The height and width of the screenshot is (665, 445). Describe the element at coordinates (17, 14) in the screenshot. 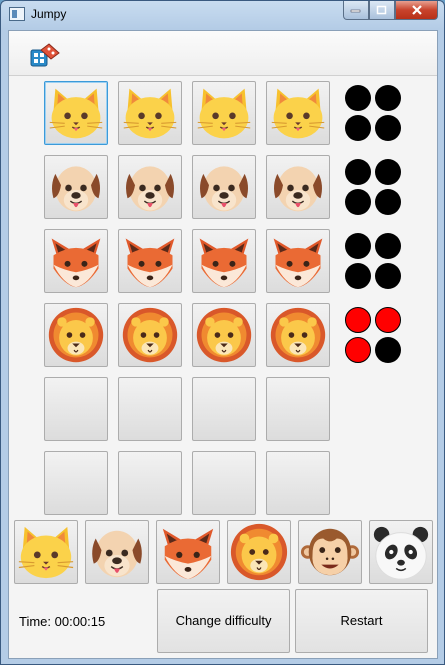

I see `app-window-icon` at that location.